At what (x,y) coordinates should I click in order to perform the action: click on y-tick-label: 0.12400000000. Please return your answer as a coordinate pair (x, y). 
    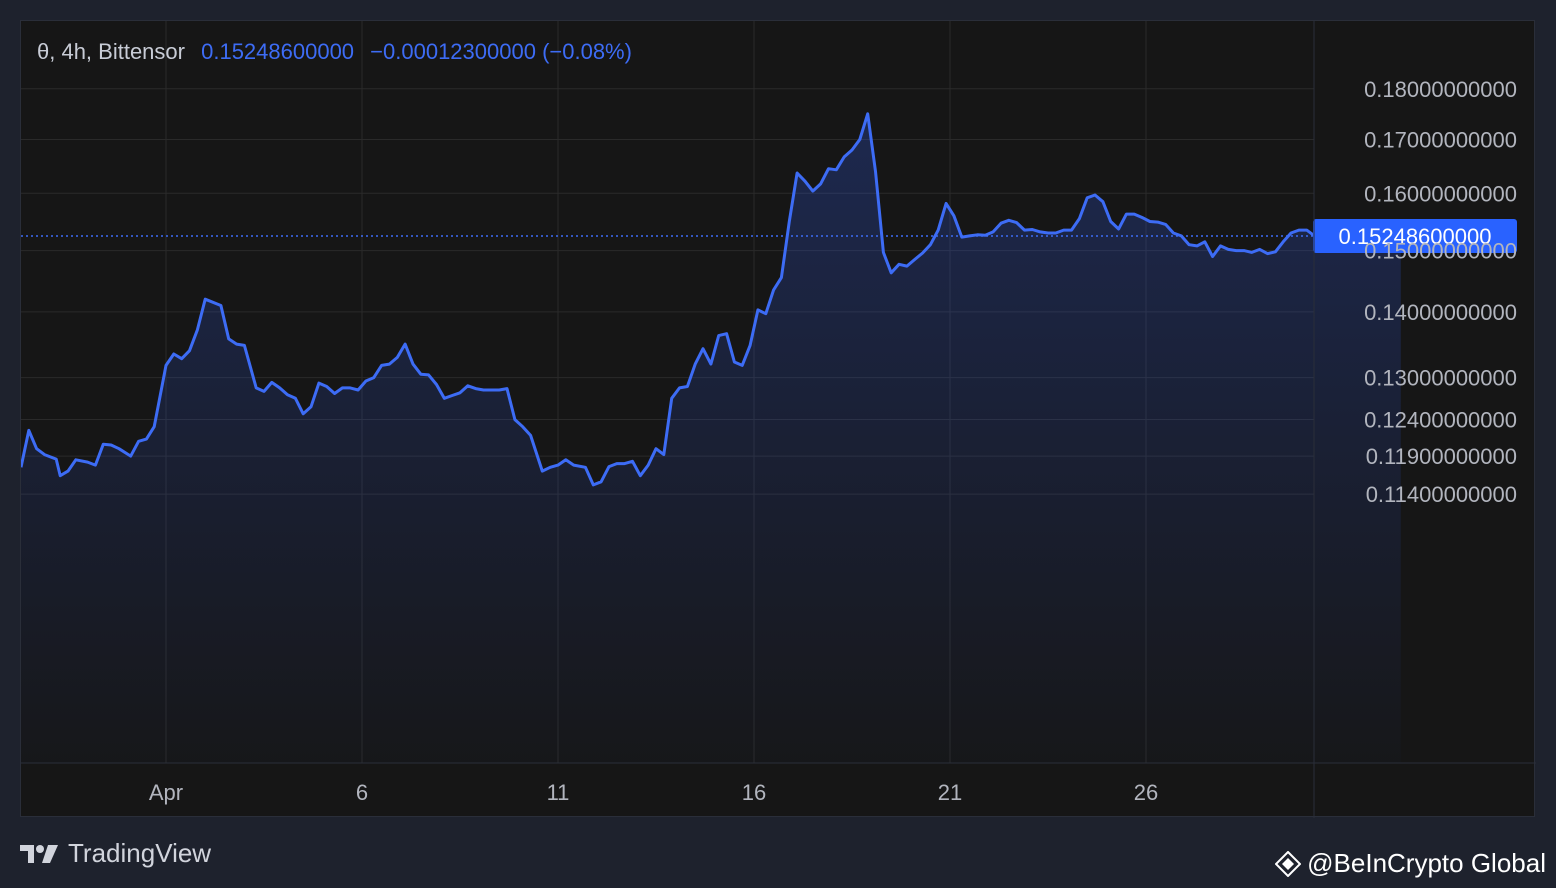
    Looking at the image, I should click on (1440, 420).